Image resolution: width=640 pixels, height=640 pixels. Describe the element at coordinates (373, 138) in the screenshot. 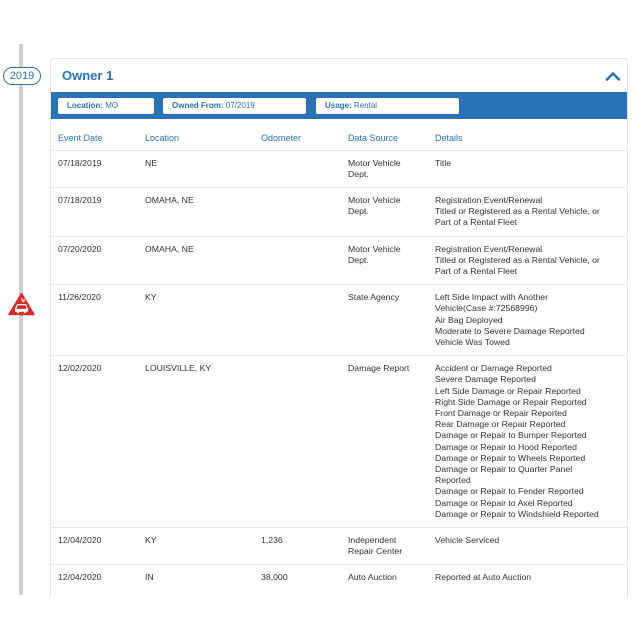

I see `header-data-source: Data Source` at that location.